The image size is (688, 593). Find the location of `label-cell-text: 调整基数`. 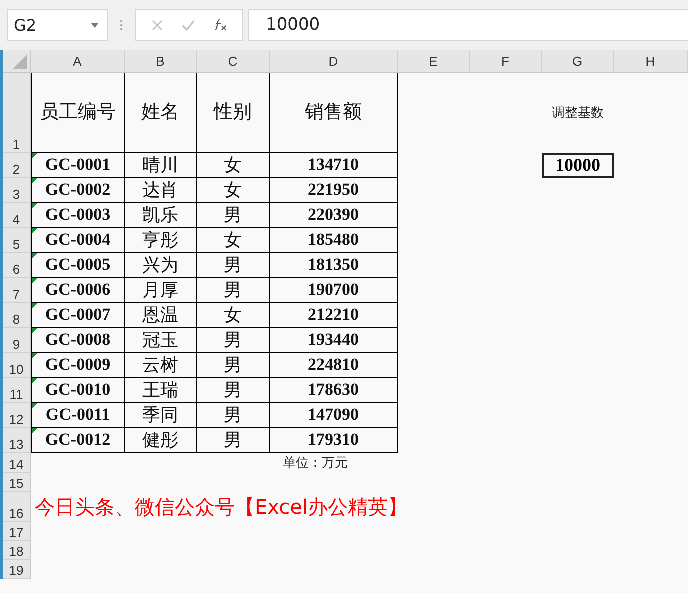

label-cell-text: 调整基数 is located at coordinates (578, 113).